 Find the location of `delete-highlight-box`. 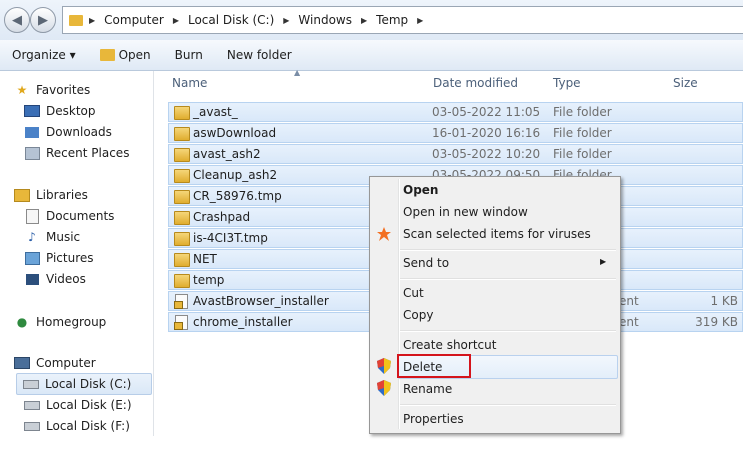

delete-highlight-box is located at coordinates (434, 366).